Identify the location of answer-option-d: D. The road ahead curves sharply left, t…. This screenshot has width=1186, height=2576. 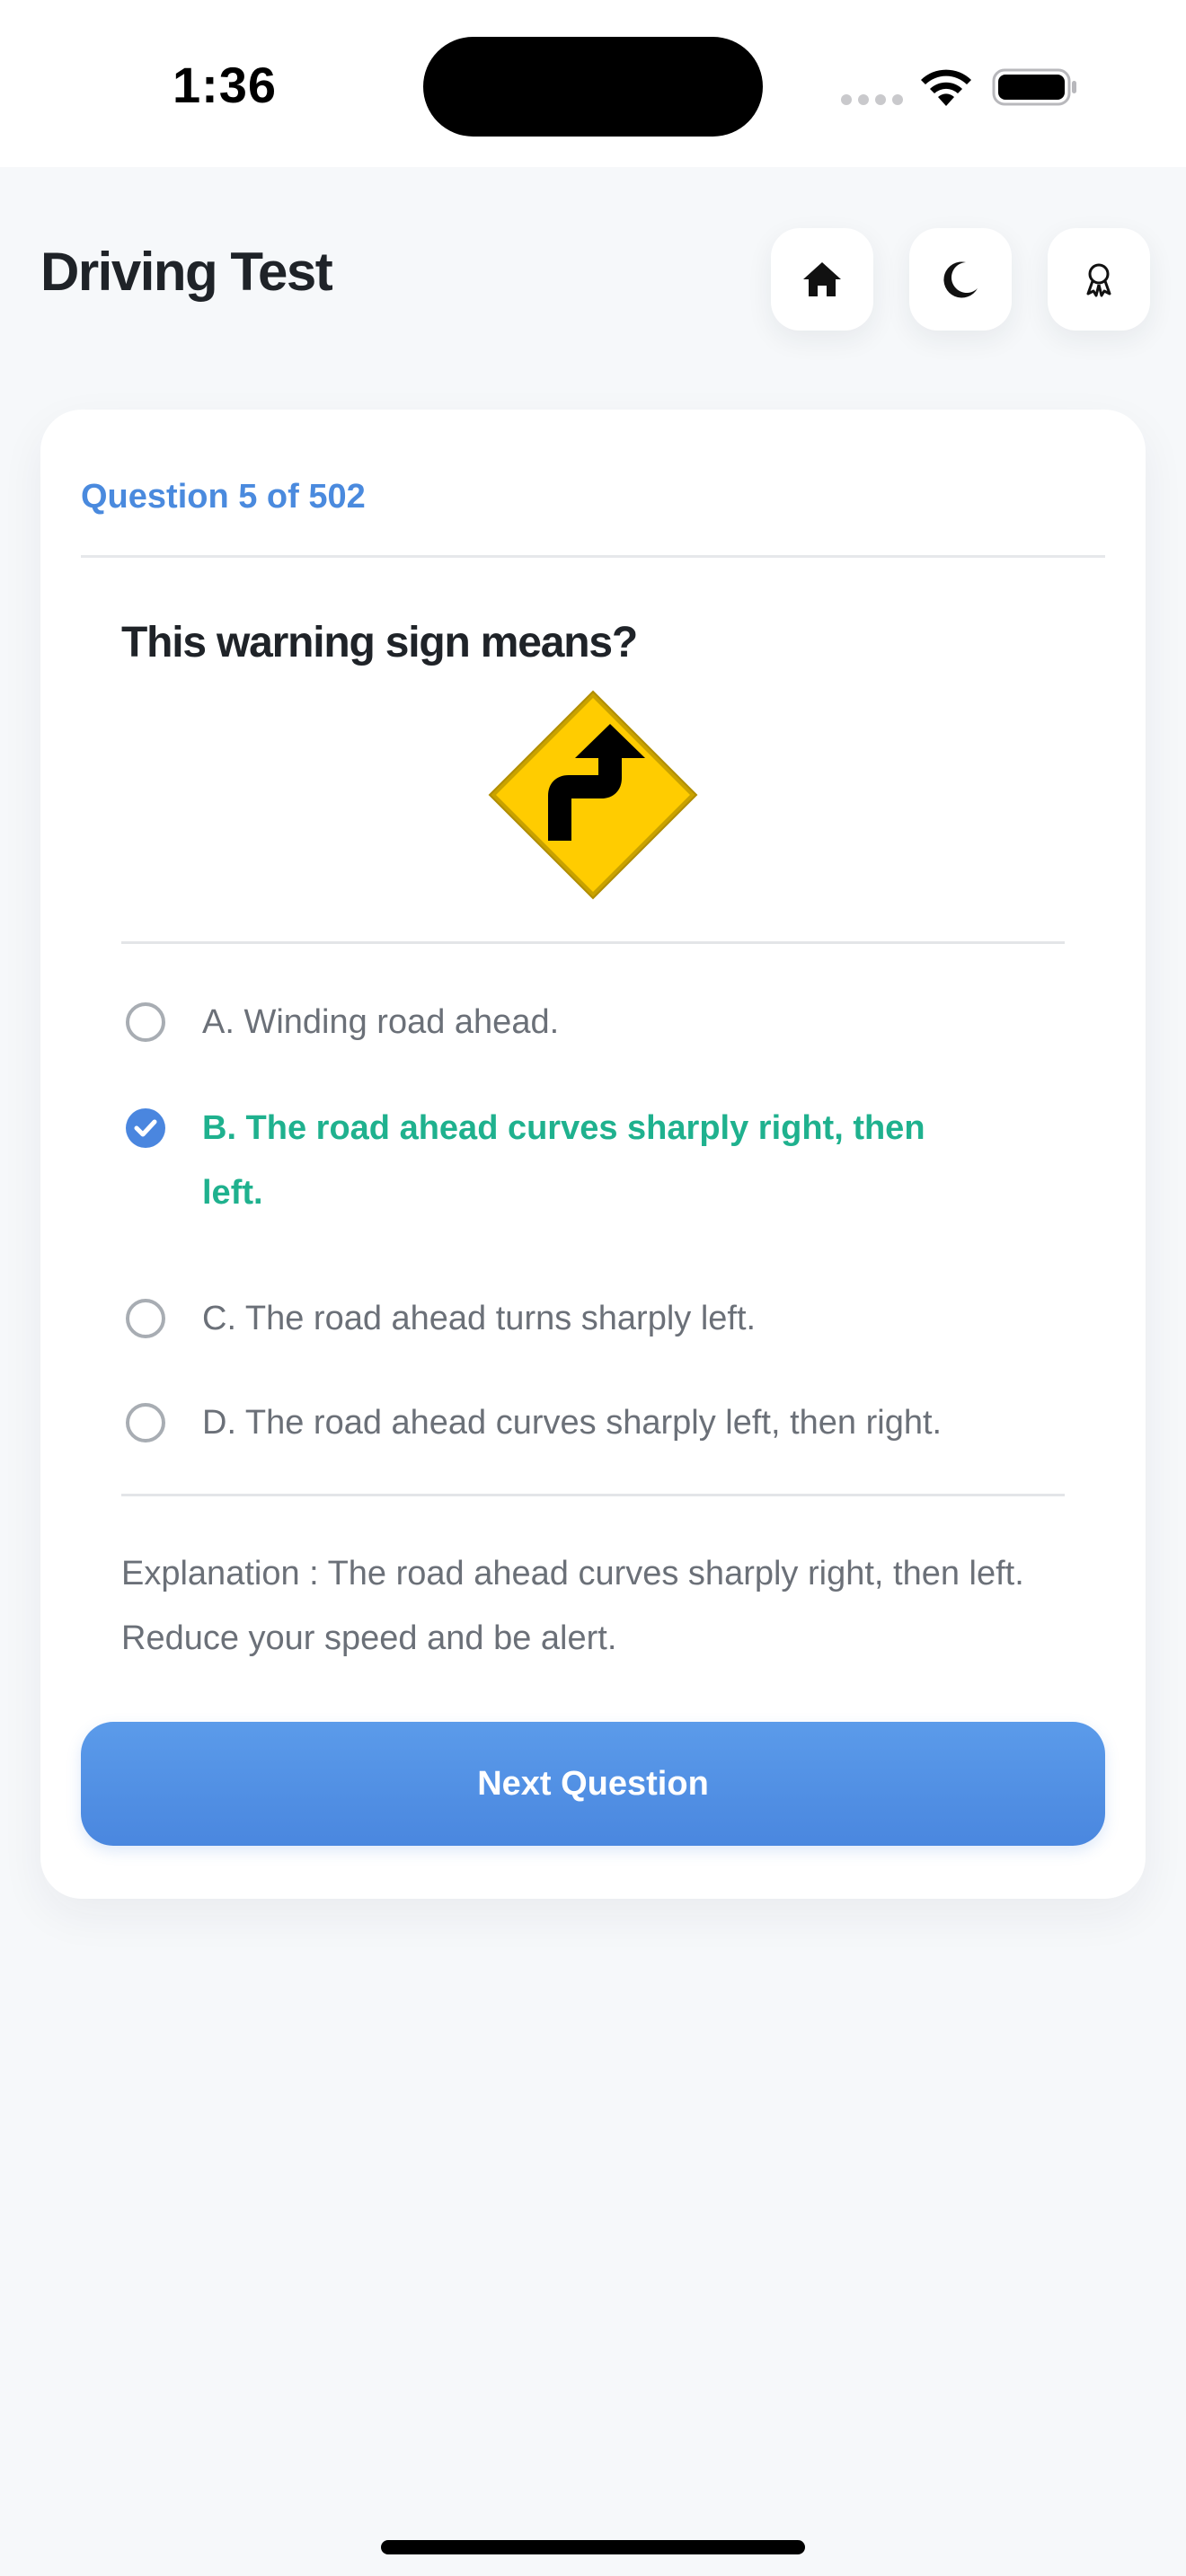
(579, 1428).